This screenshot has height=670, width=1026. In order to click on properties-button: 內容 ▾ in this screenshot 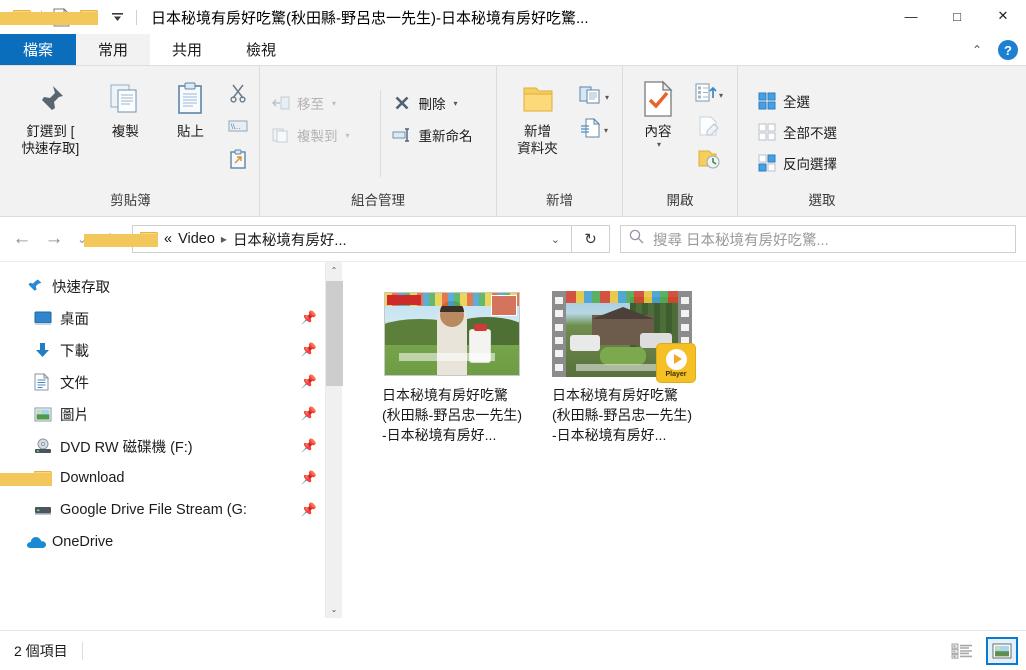, I will do `click(658, 110)`.